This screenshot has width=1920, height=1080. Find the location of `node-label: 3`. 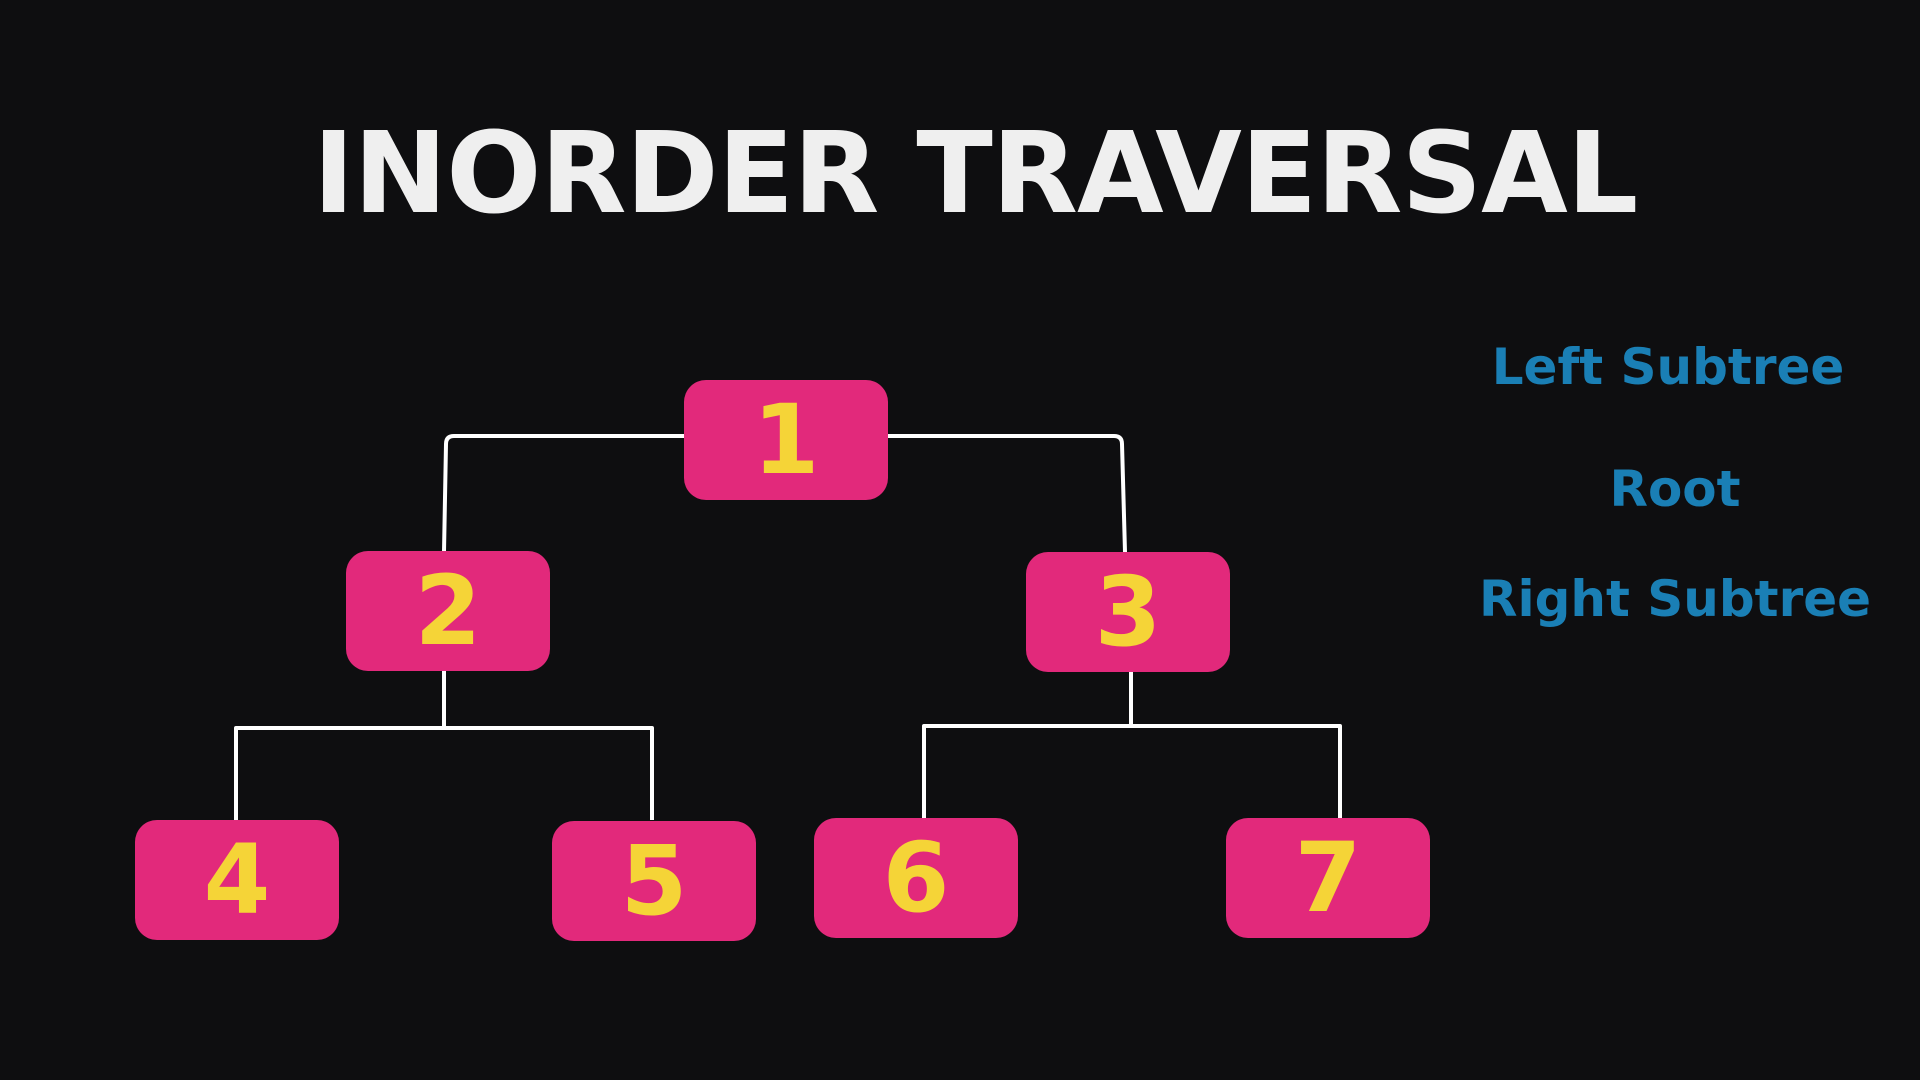

node-label: 3 is located at coordinates (1128, 612).